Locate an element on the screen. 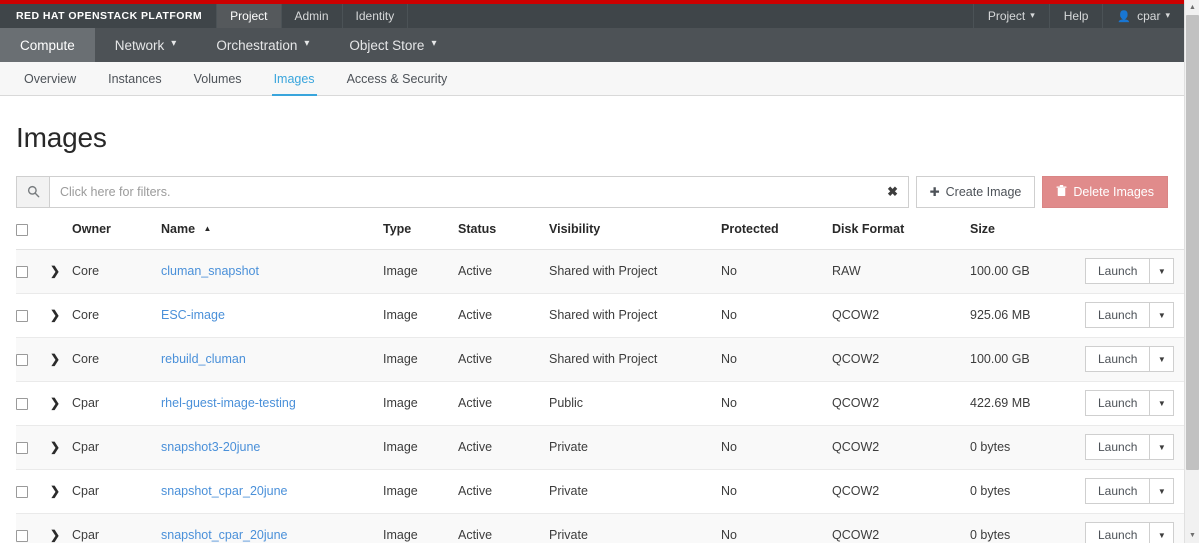  image-name-link: cluman_snapshot is located at coordinates (210, 271).